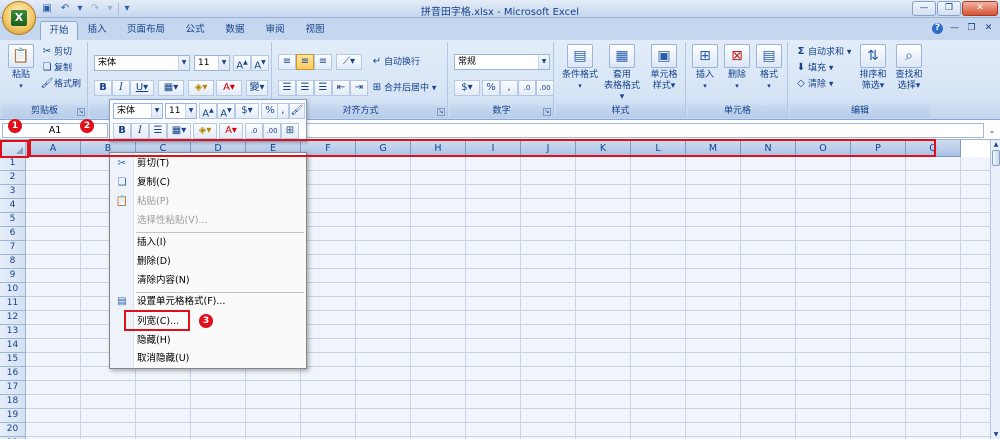  Describe the element at coordinates (260, 63) in the screenshot. I see `shrink-font-button: A▼` at that location.